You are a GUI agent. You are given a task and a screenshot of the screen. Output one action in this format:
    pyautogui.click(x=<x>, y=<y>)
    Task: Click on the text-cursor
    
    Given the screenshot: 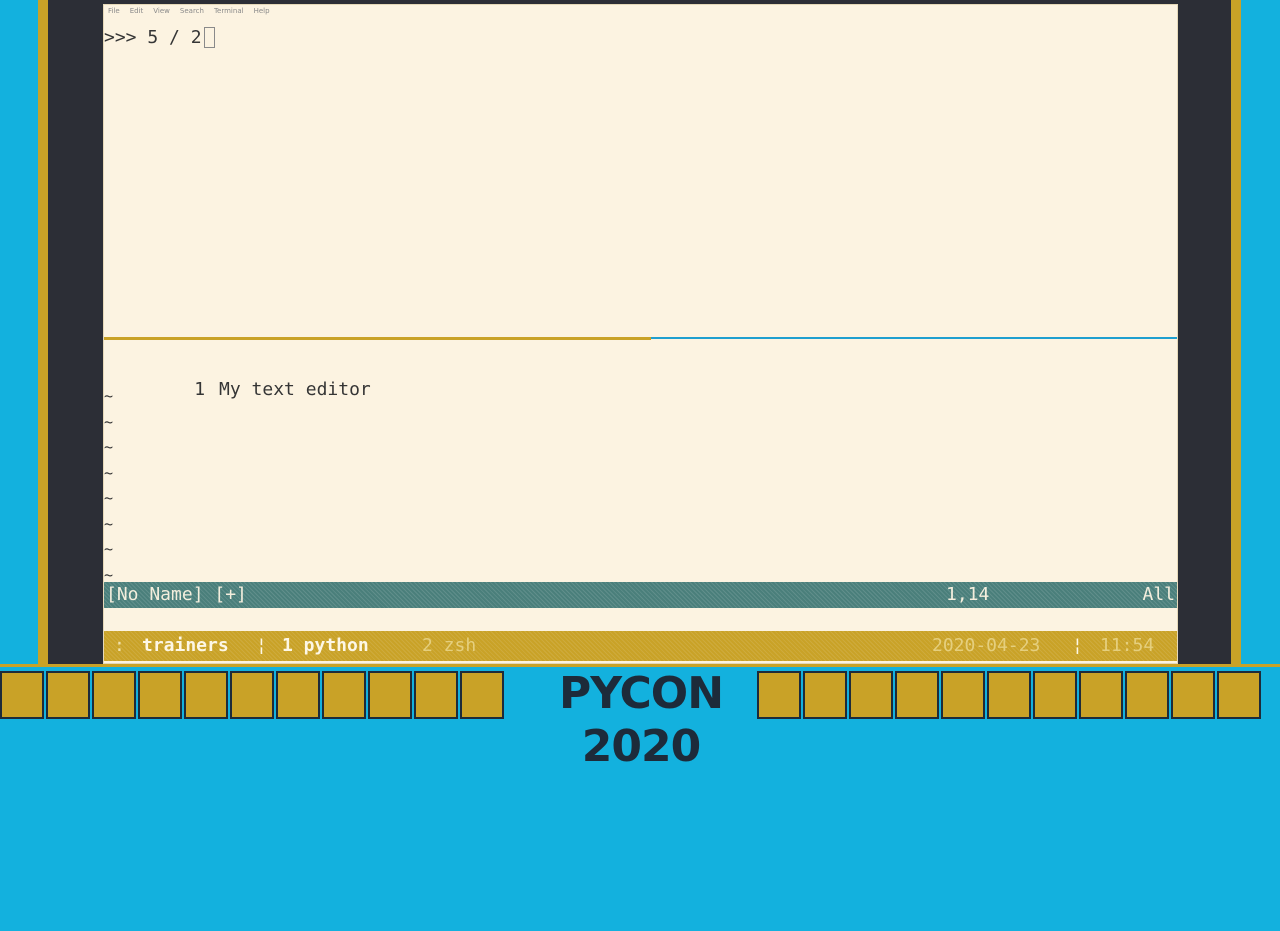 What is the action you would take?
    pyautogui.click(x=209, y=37)
    